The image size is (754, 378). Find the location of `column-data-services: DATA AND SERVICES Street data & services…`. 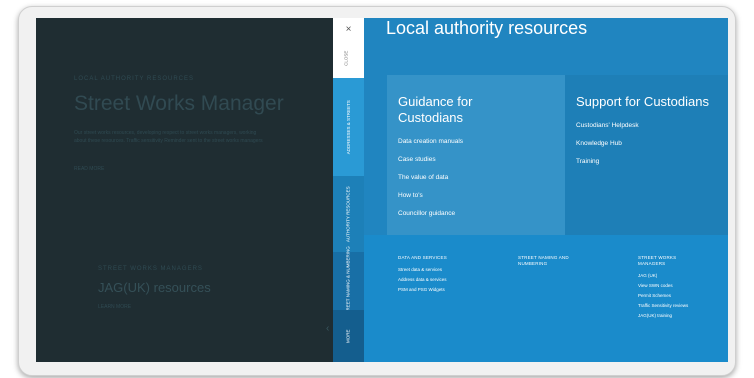

column-data-services: DATA AND SERVICES Street data & services… is located at coordinates (422, 276).